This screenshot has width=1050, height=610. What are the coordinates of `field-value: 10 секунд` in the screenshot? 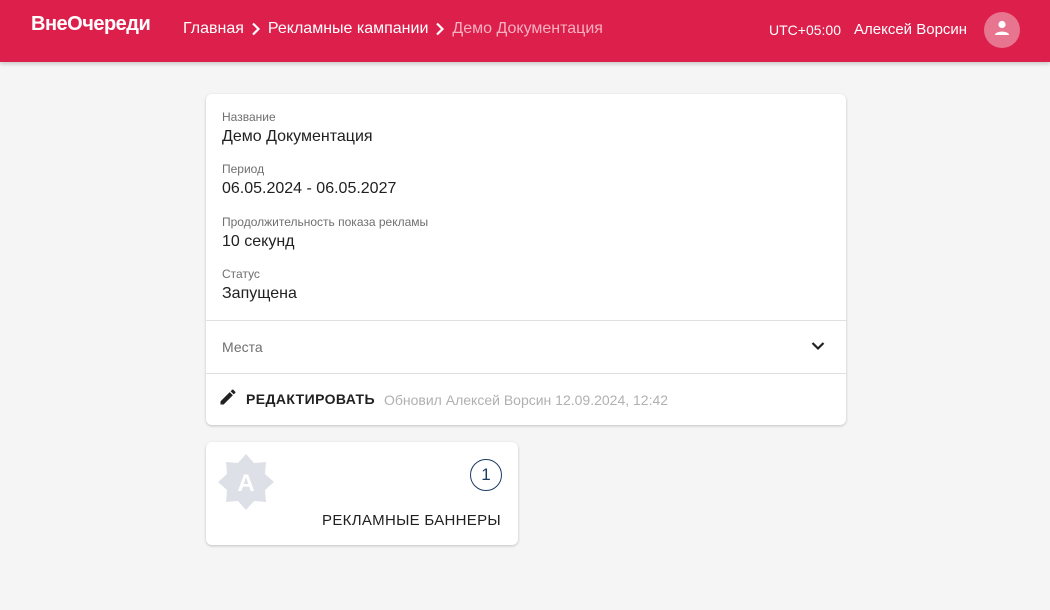 It's located at (258, 241).